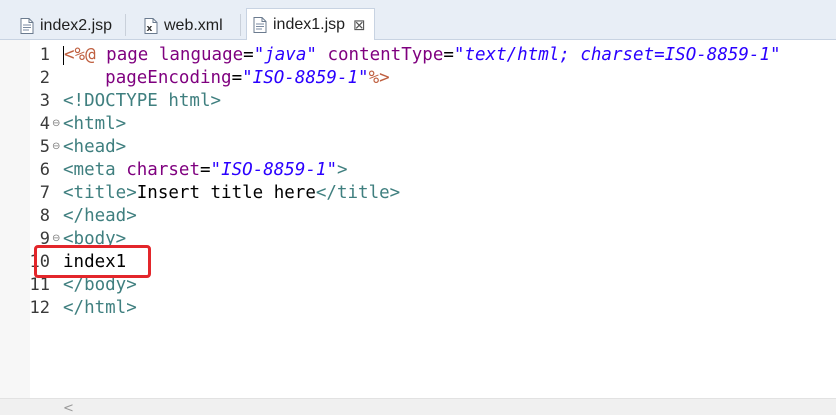 This screenshot has height=416, width=836. What do you see at coordinates (76, 25) in the screenshot?
I see `tab-label: index2.jsp` at bounding box center [76, 25].